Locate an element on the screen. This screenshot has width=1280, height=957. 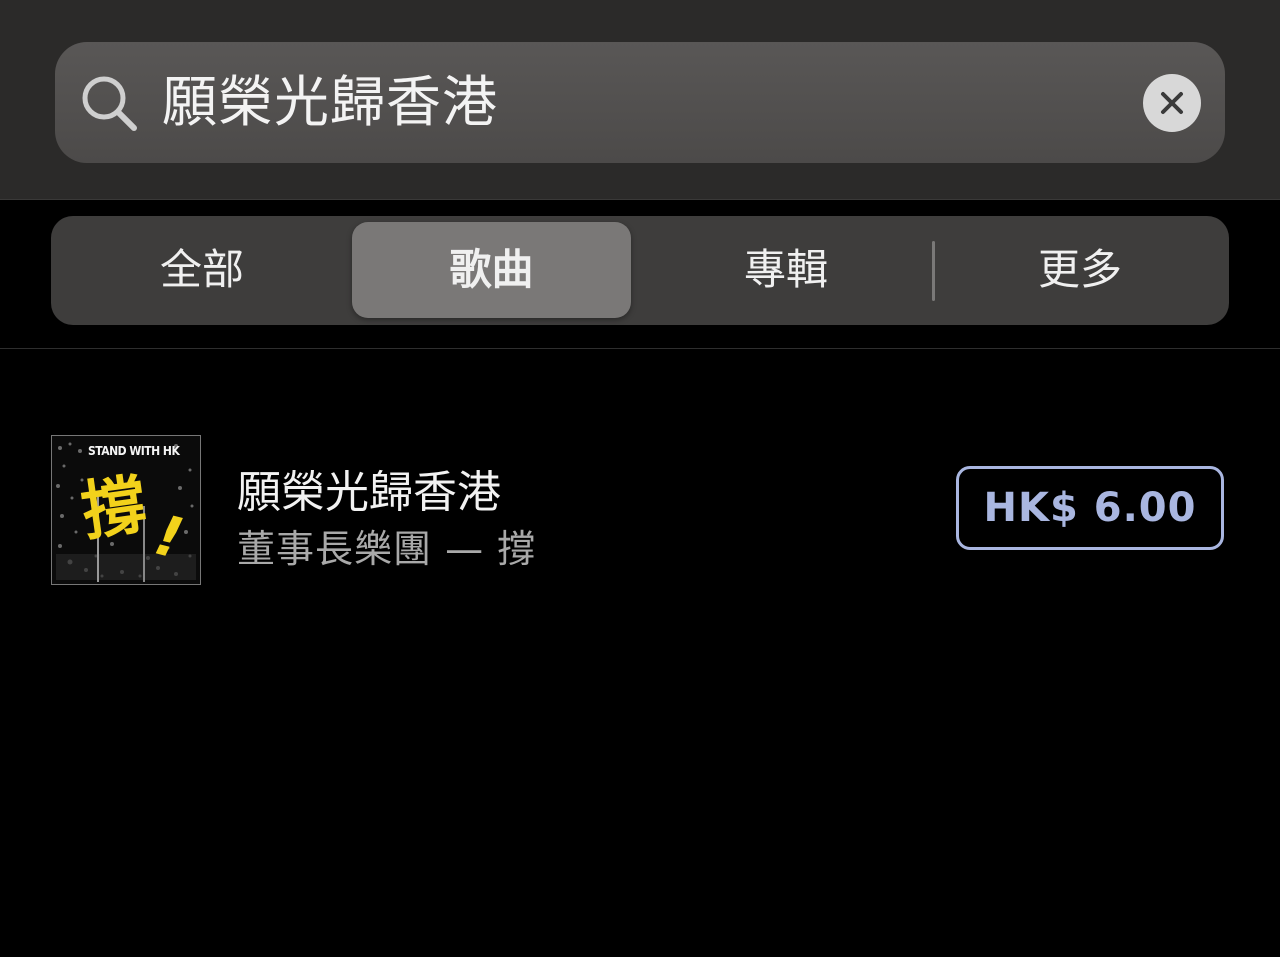
album-artwork: STAND WITH HK 撐 ! is located at coordinates (126, 510).